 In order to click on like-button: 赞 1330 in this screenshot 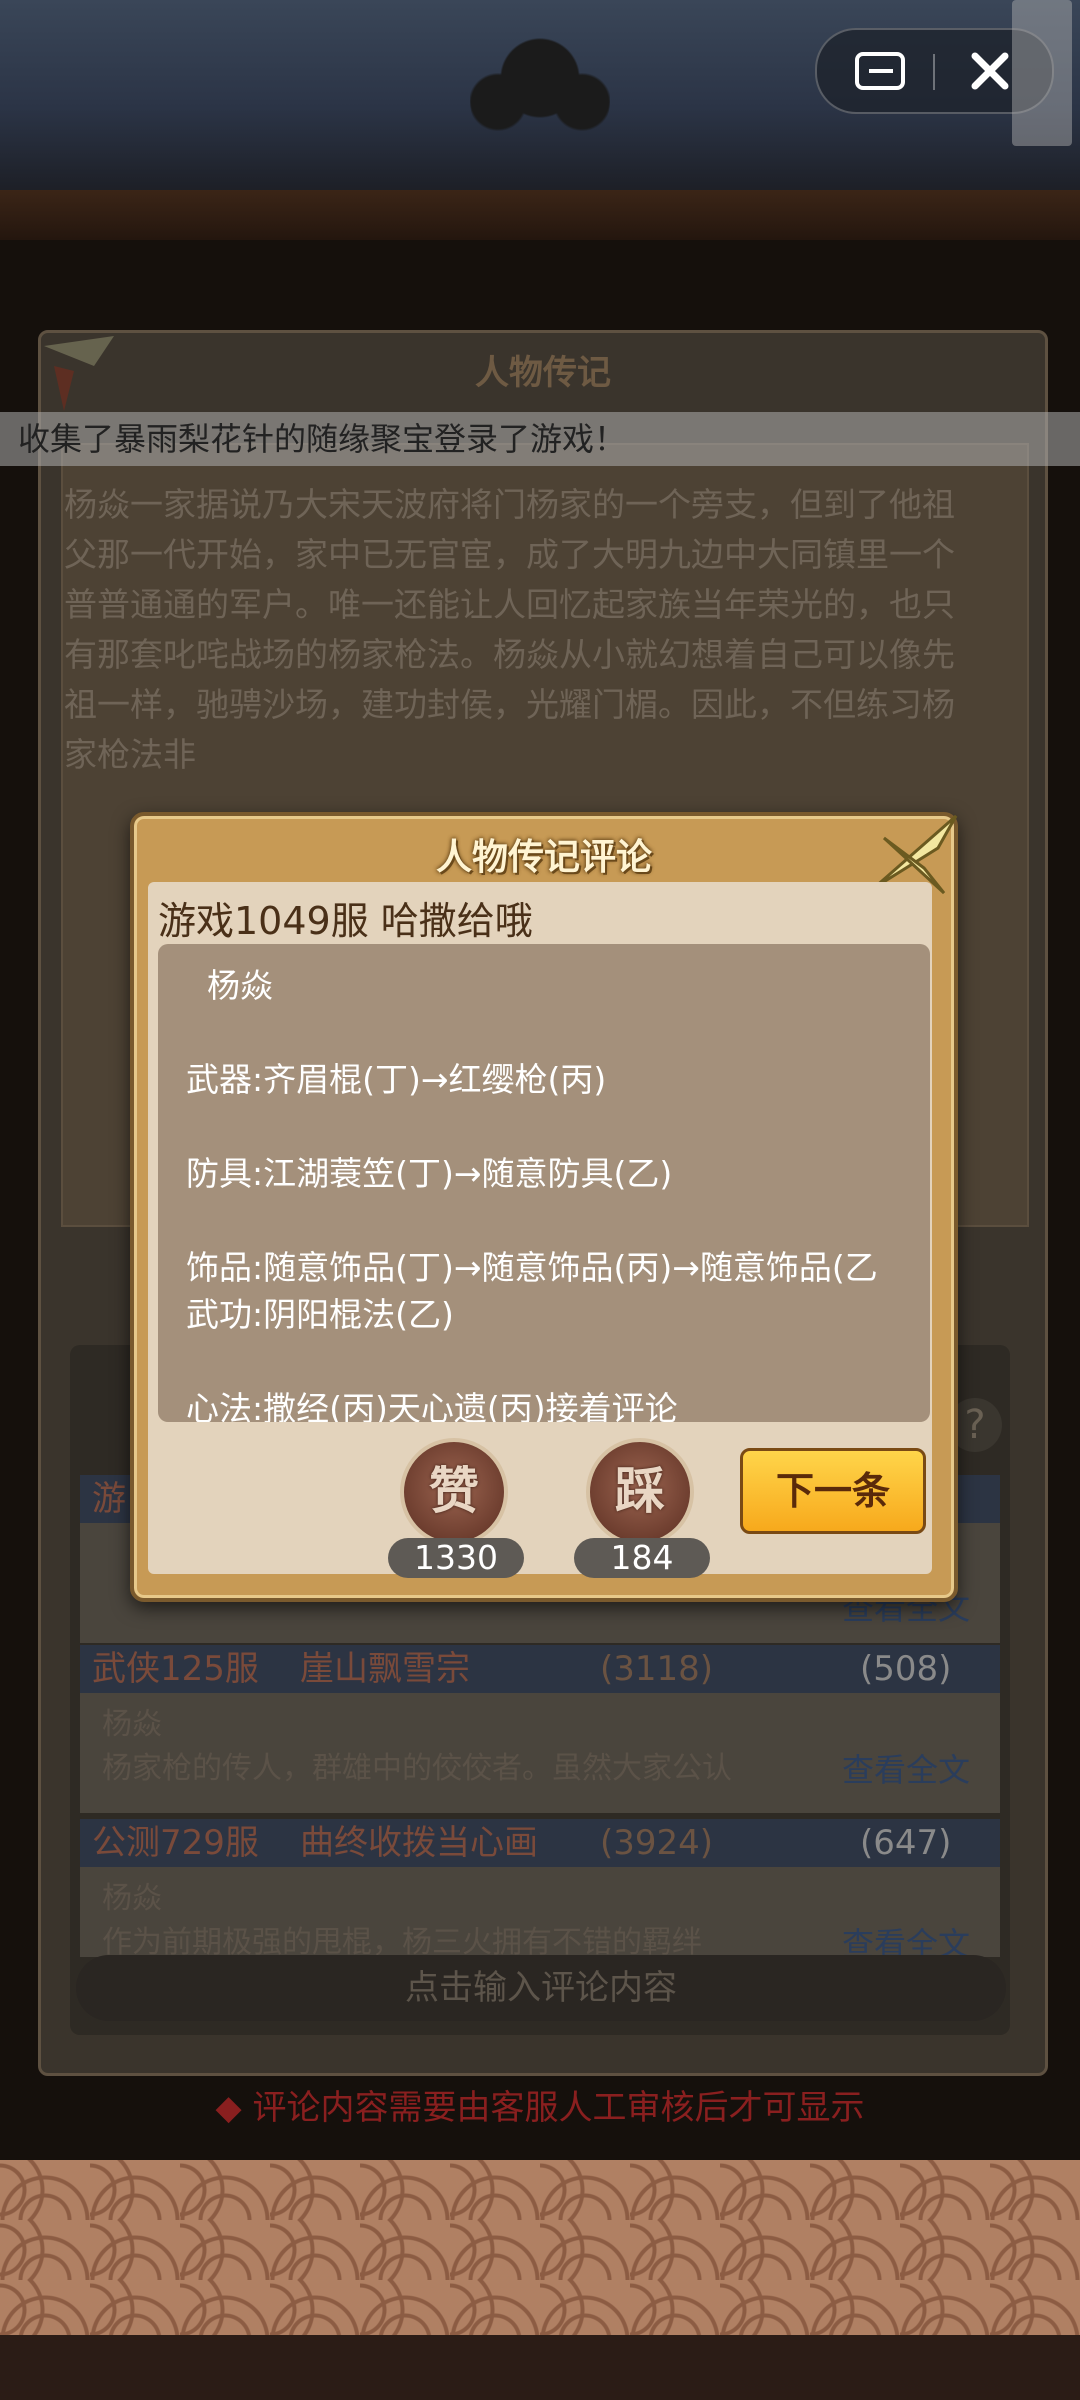, I will do `click(456, 1513)`.